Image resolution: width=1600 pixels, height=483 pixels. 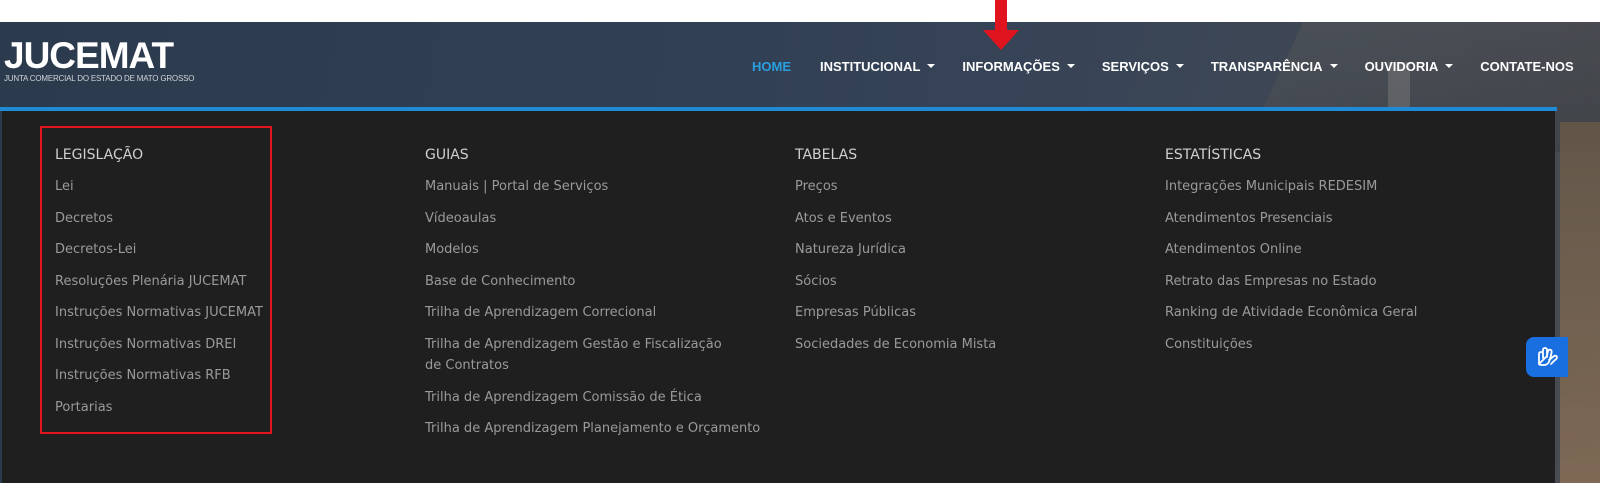 What do you see at coordinates (1001, 25) in the screenshot?
I see `red-down-arrow-icon` at bounding box center [1001, 25].